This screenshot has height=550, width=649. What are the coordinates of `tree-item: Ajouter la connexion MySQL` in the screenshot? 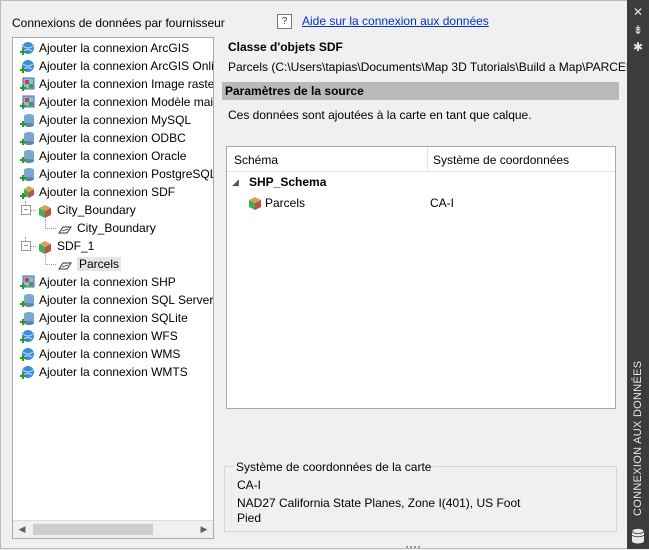 It's located at (105, 120).